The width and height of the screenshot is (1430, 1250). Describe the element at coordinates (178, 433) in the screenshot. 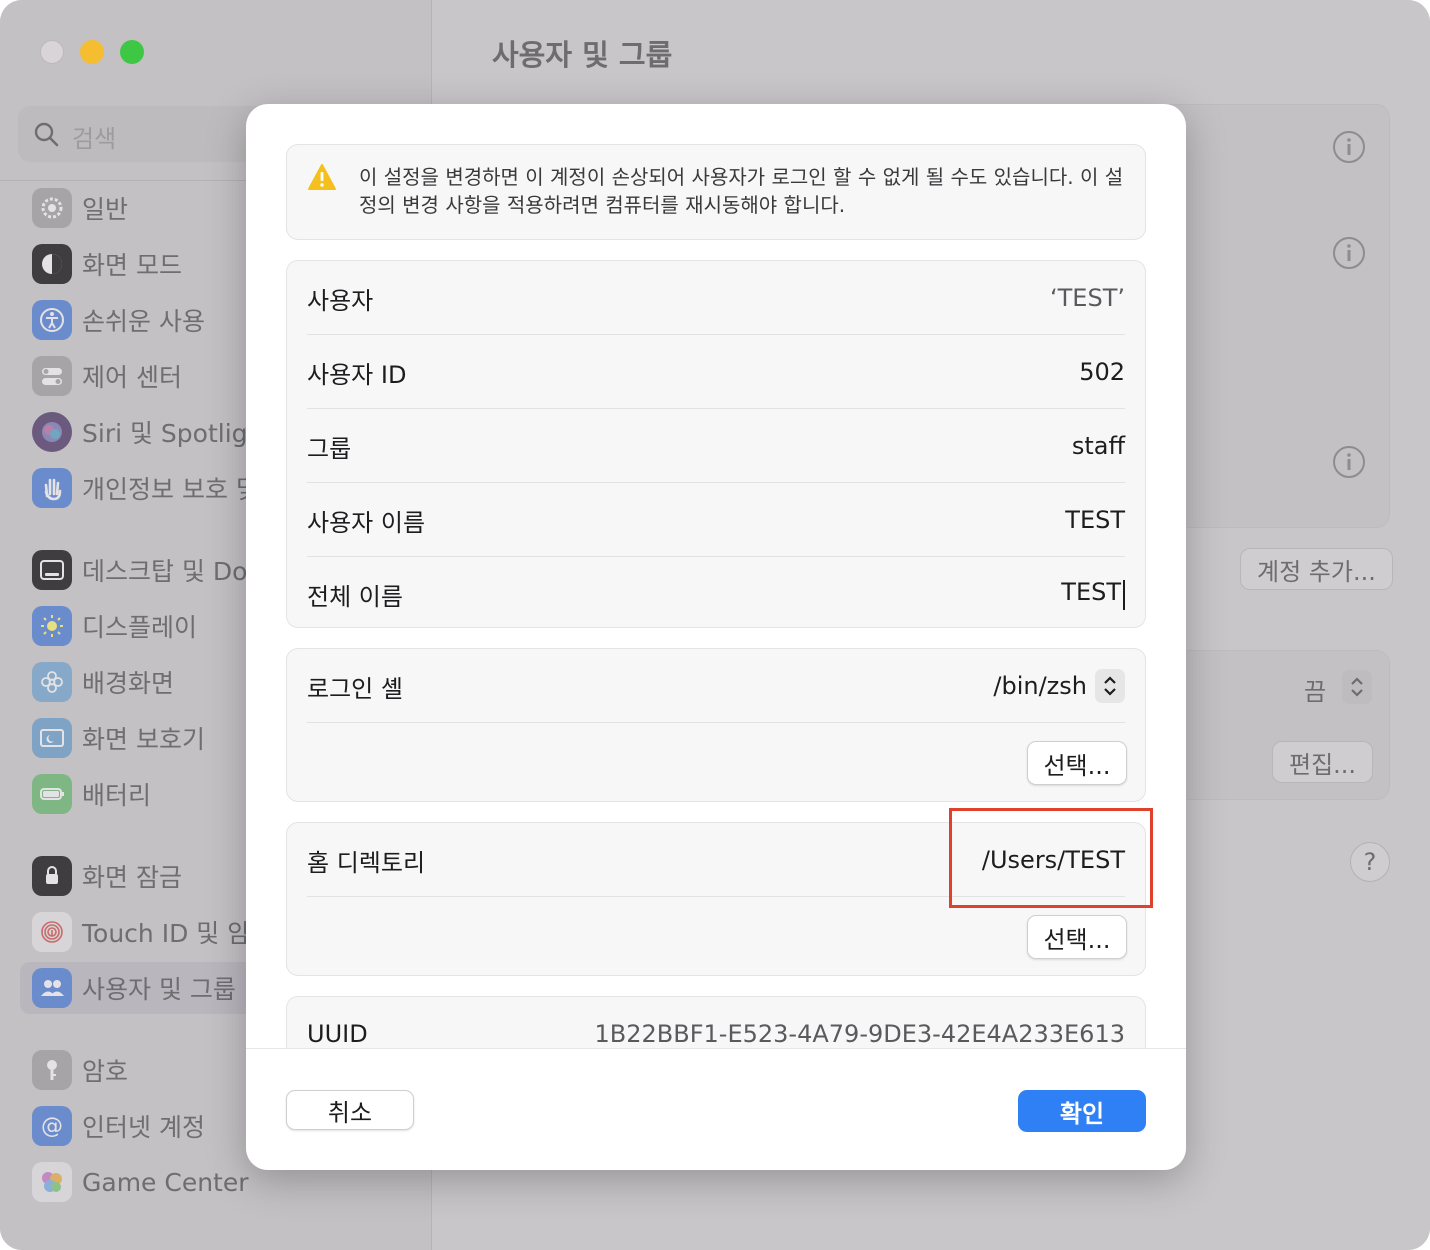

I see `sidebar-item-label: Siri 및 Spotlight` at that location.